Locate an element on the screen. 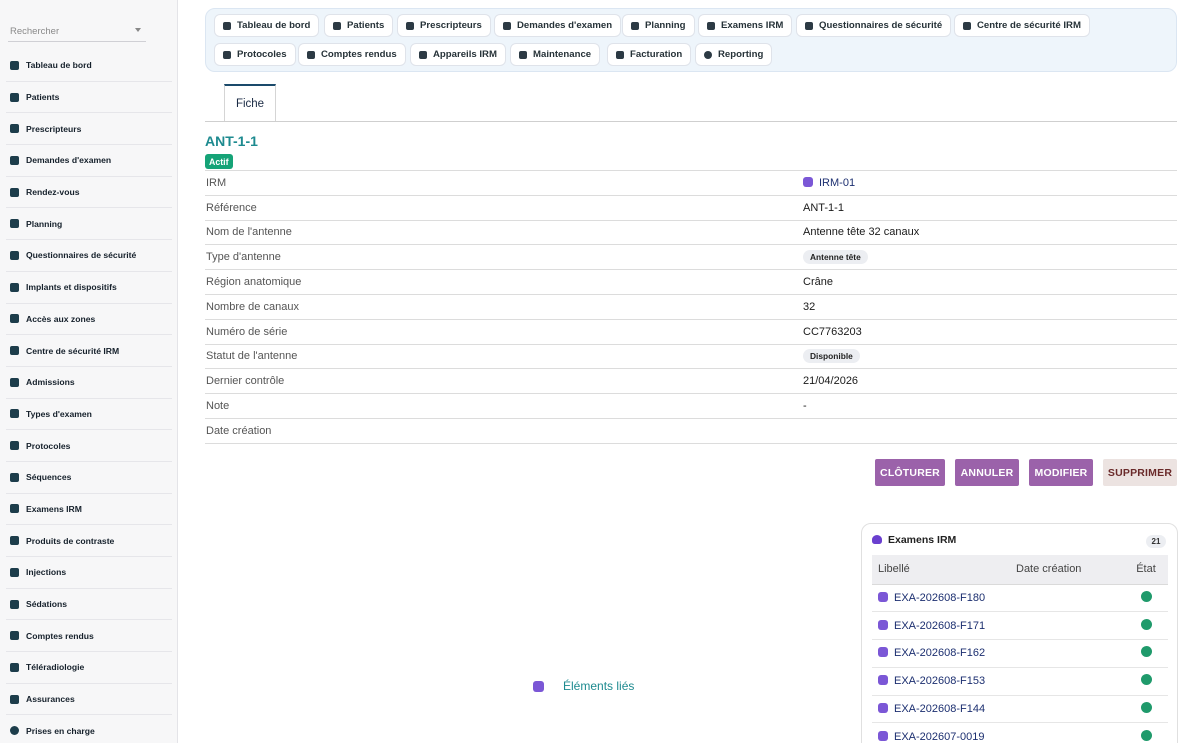  tab-examens-irm: Examens IRM is located at coordinates (745, 25).